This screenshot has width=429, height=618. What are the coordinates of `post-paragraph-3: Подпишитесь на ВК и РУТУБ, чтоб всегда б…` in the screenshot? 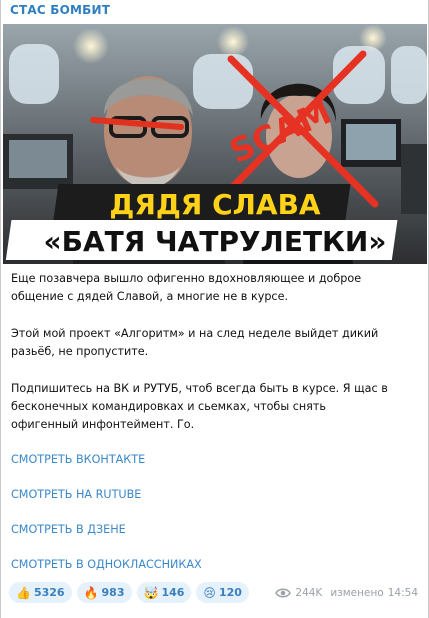 It's located at (215, 407).